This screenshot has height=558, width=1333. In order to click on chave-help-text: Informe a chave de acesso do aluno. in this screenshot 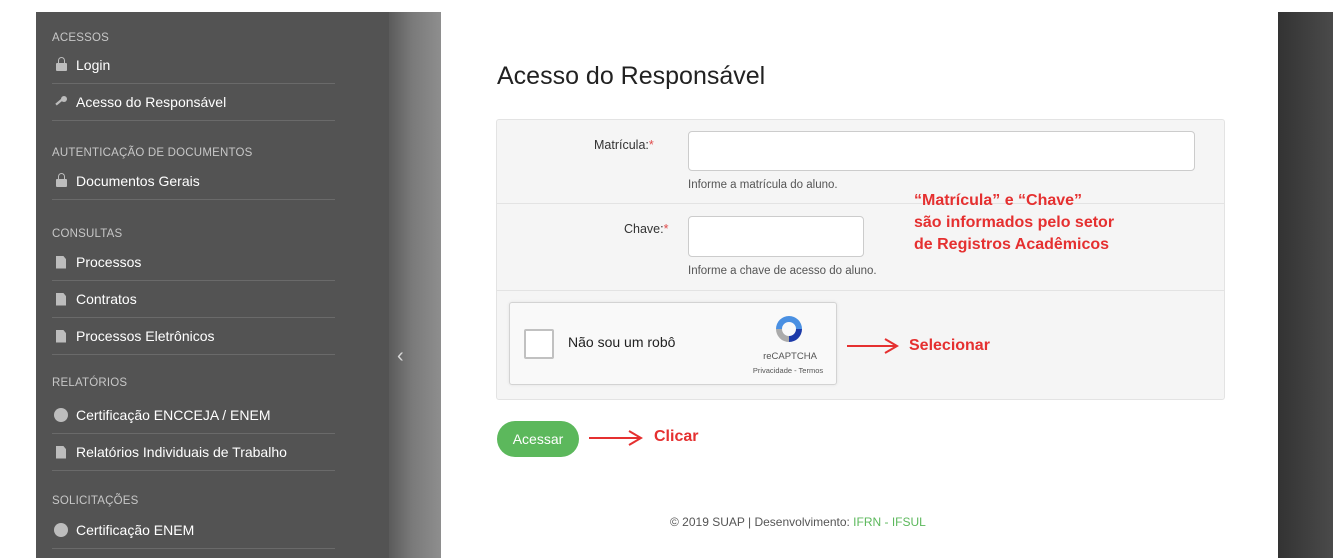, I will do `click(782, 271)`.